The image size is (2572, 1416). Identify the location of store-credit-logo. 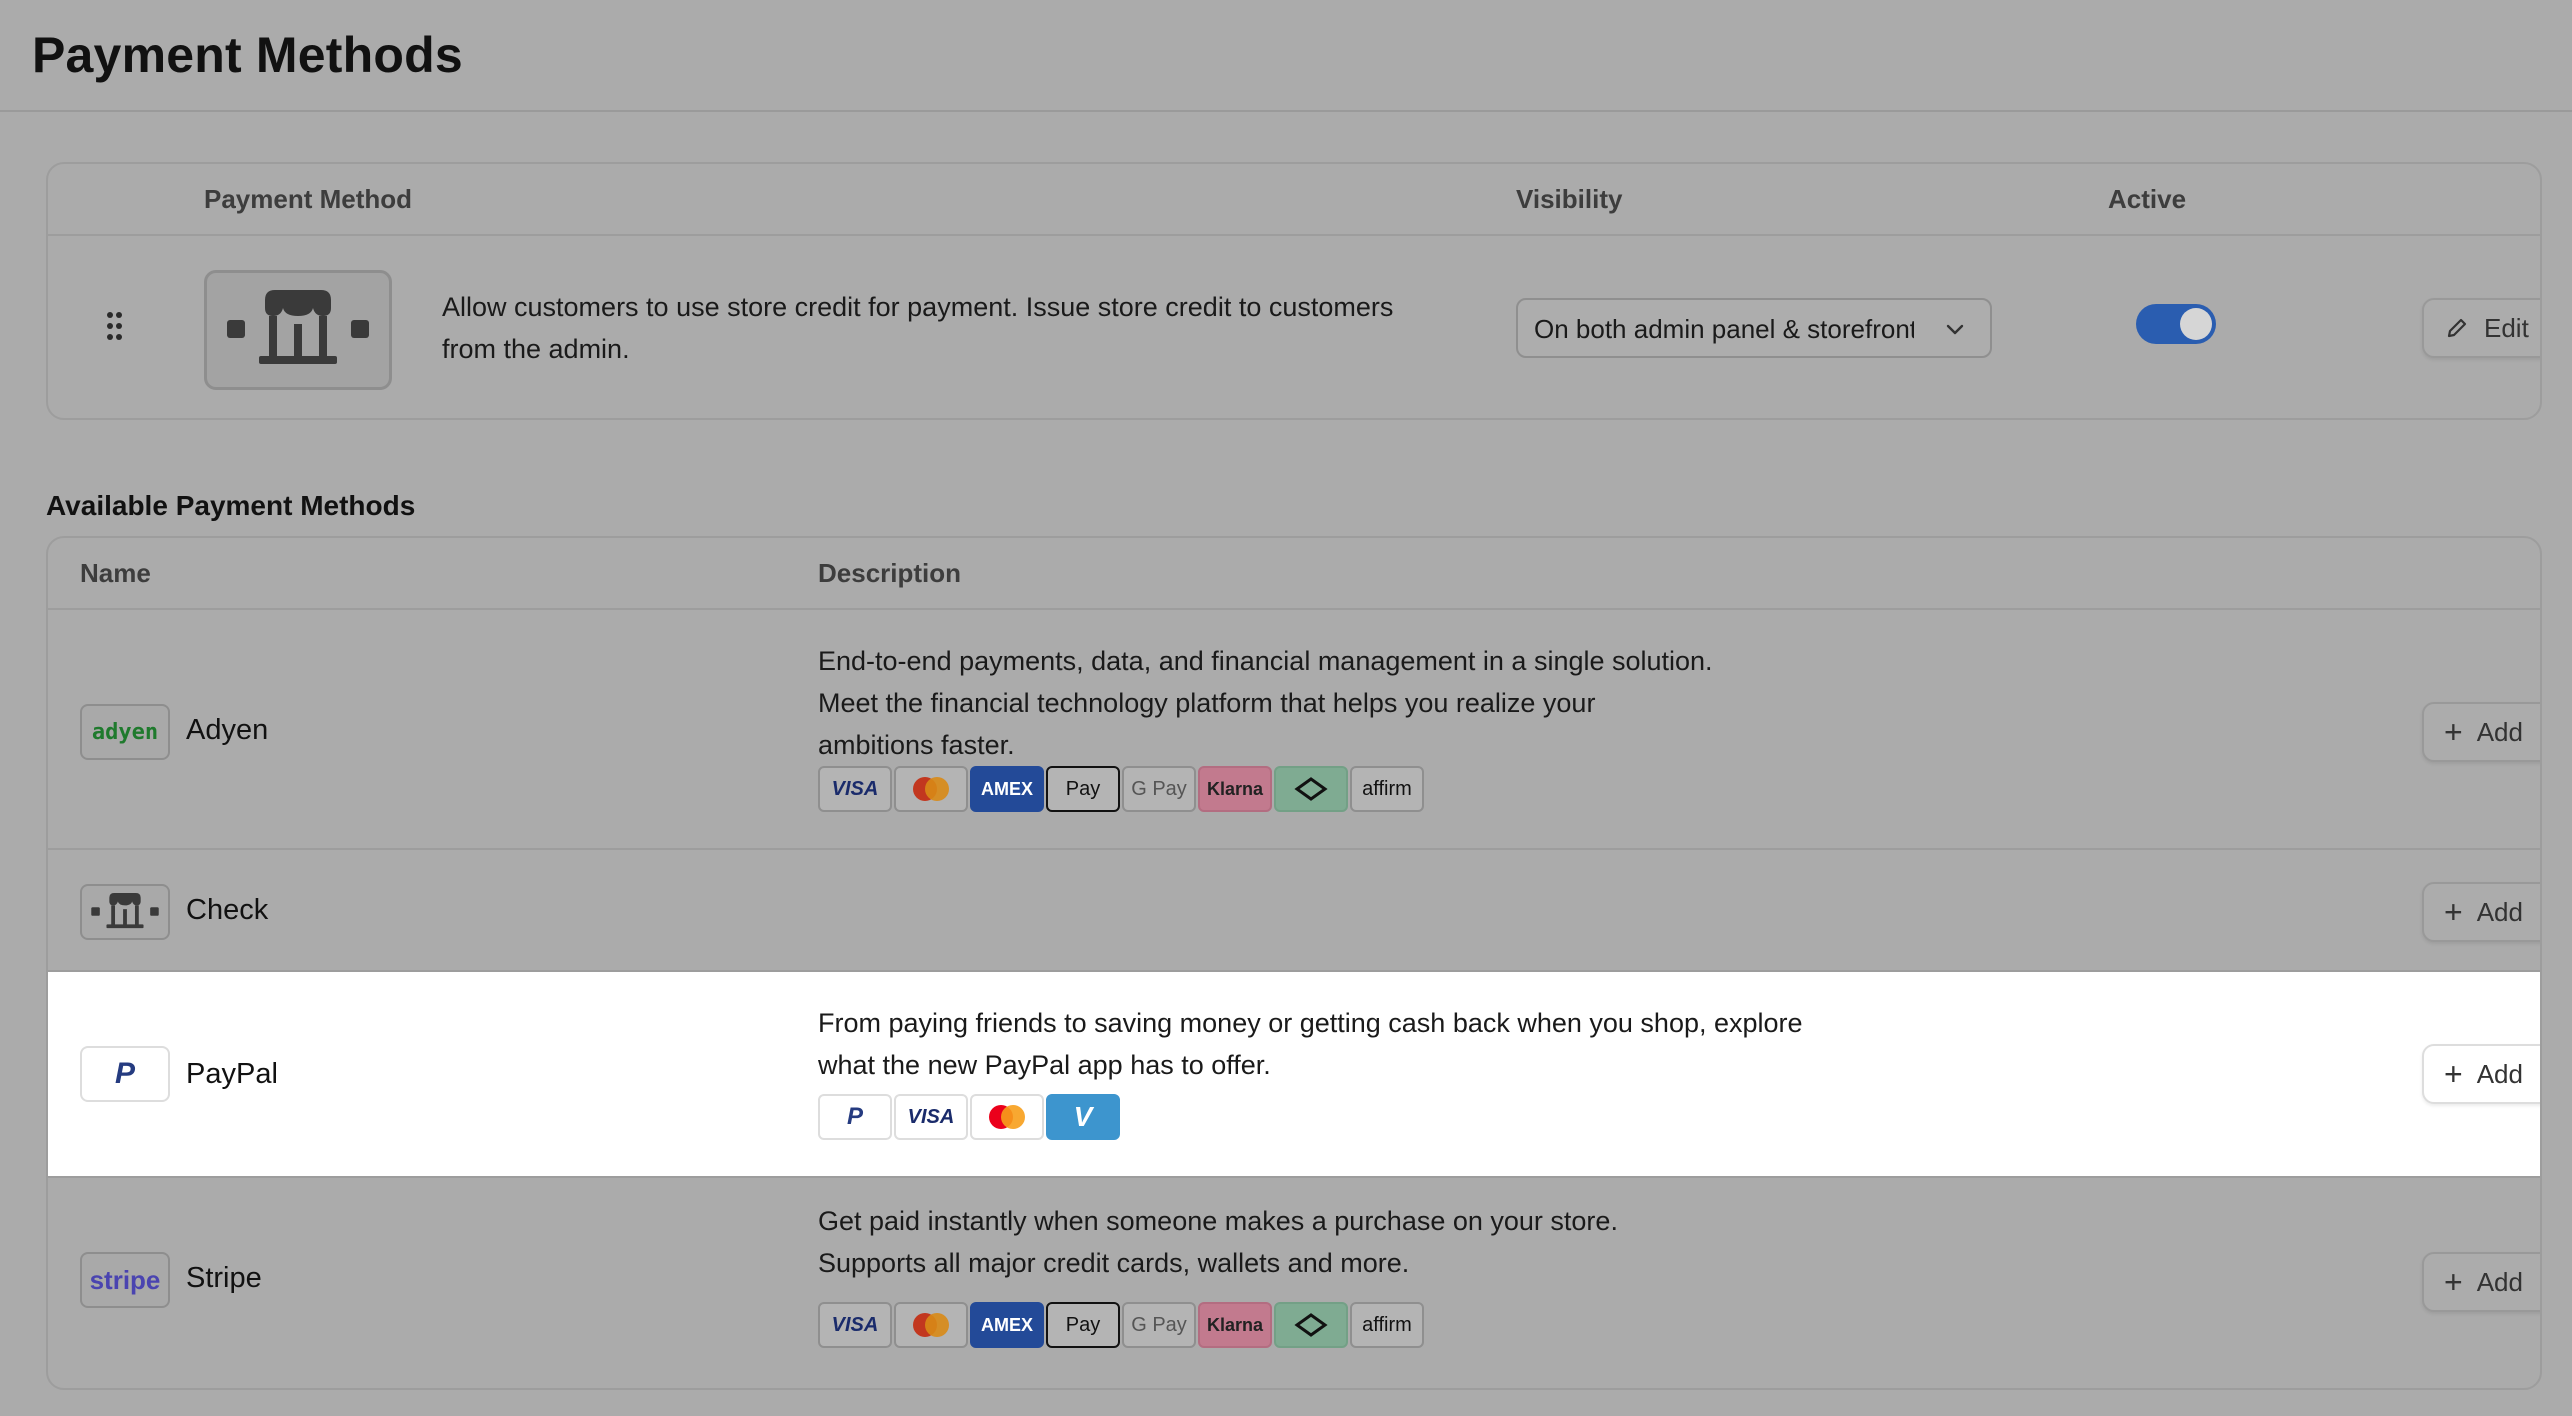
(298, 330).